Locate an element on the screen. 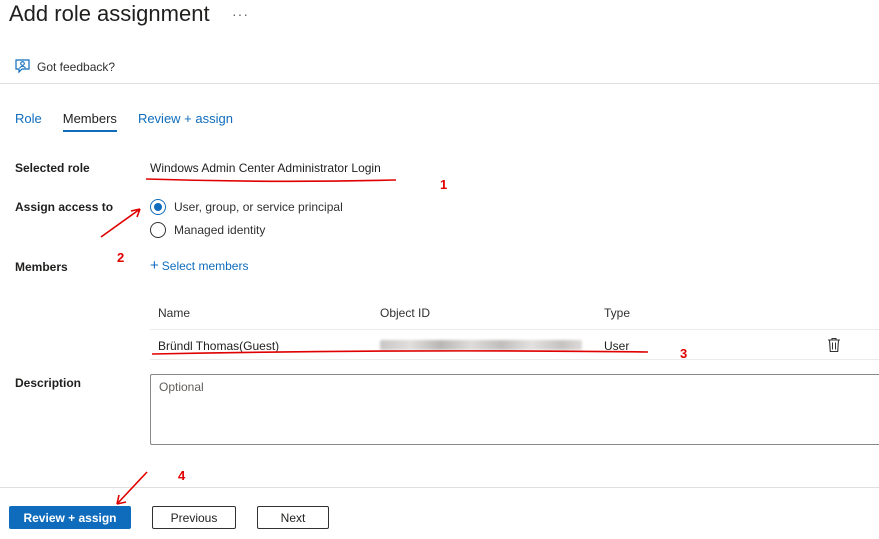 The width and height of the screenshot is (879, 539). column-header-object-id: Object ID is located at coordinates (405, 313).